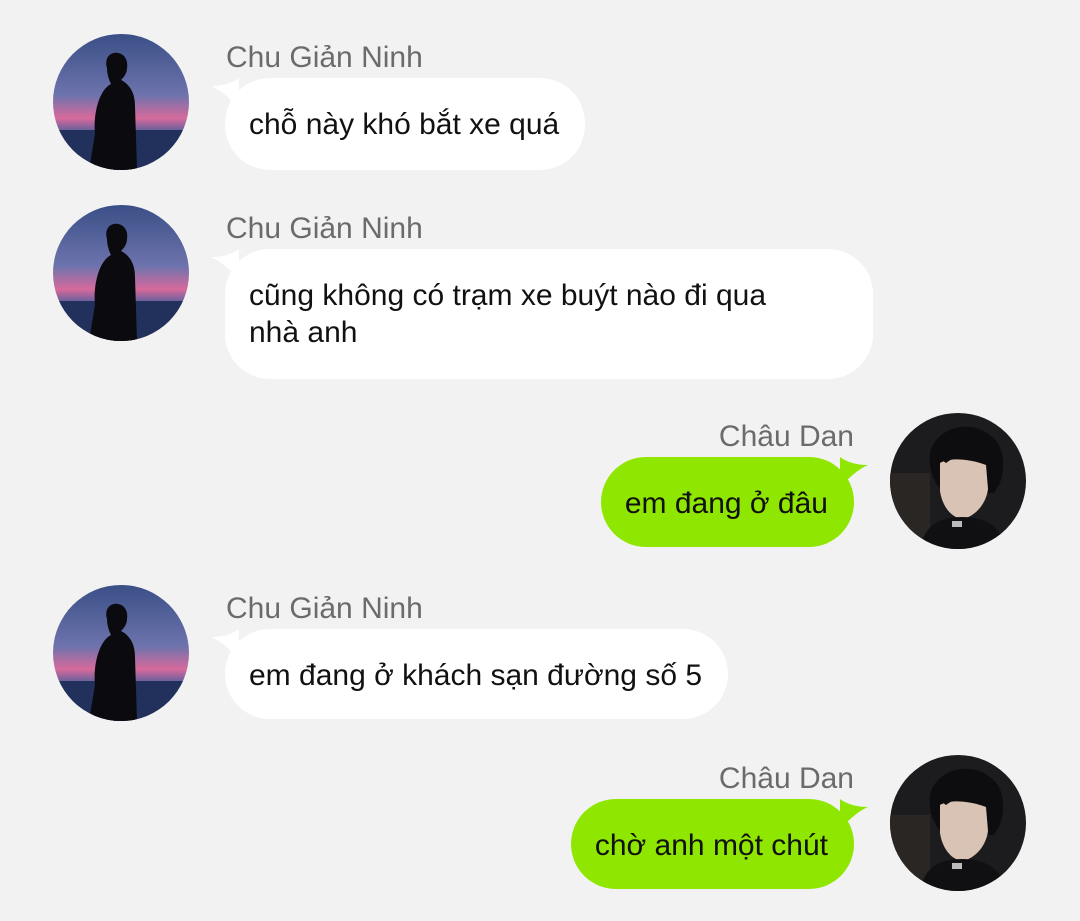  I want to click on message-text: em đang ở khách sạn đường số 5, so click(476, 675).